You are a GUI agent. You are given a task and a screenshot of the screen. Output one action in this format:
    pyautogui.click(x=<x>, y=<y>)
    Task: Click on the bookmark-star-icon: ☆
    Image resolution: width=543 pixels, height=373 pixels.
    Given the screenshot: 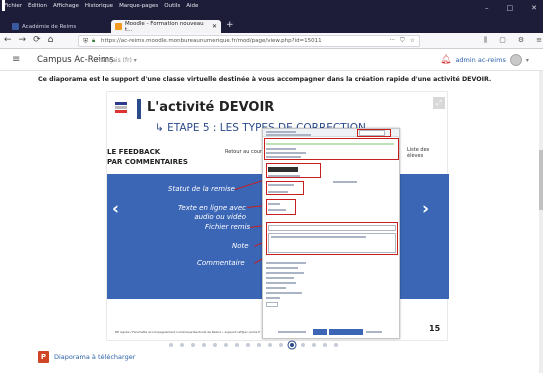 What is the action you would take?
    pyautogui.click(x=412, y=41)
    